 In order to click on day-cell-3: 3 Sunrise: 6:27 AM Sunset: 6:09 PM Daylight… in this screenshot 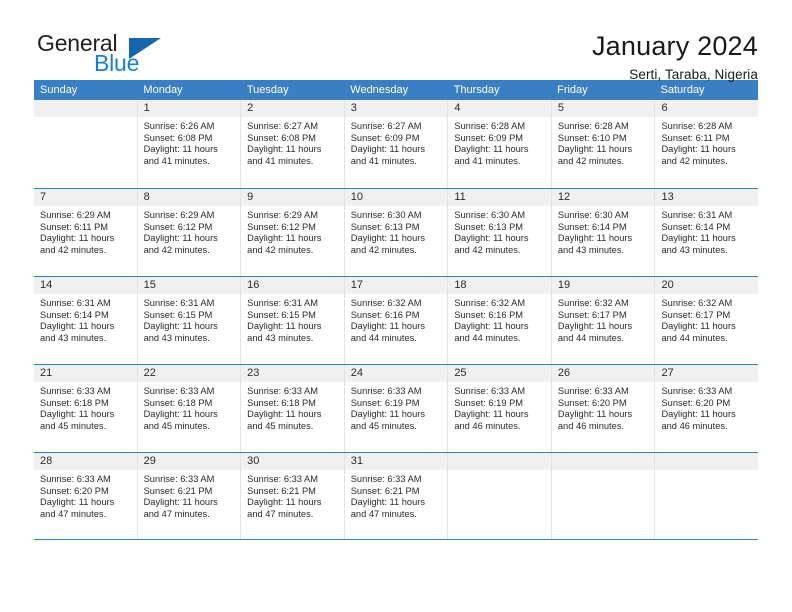, I will do `click(396, 144)`.